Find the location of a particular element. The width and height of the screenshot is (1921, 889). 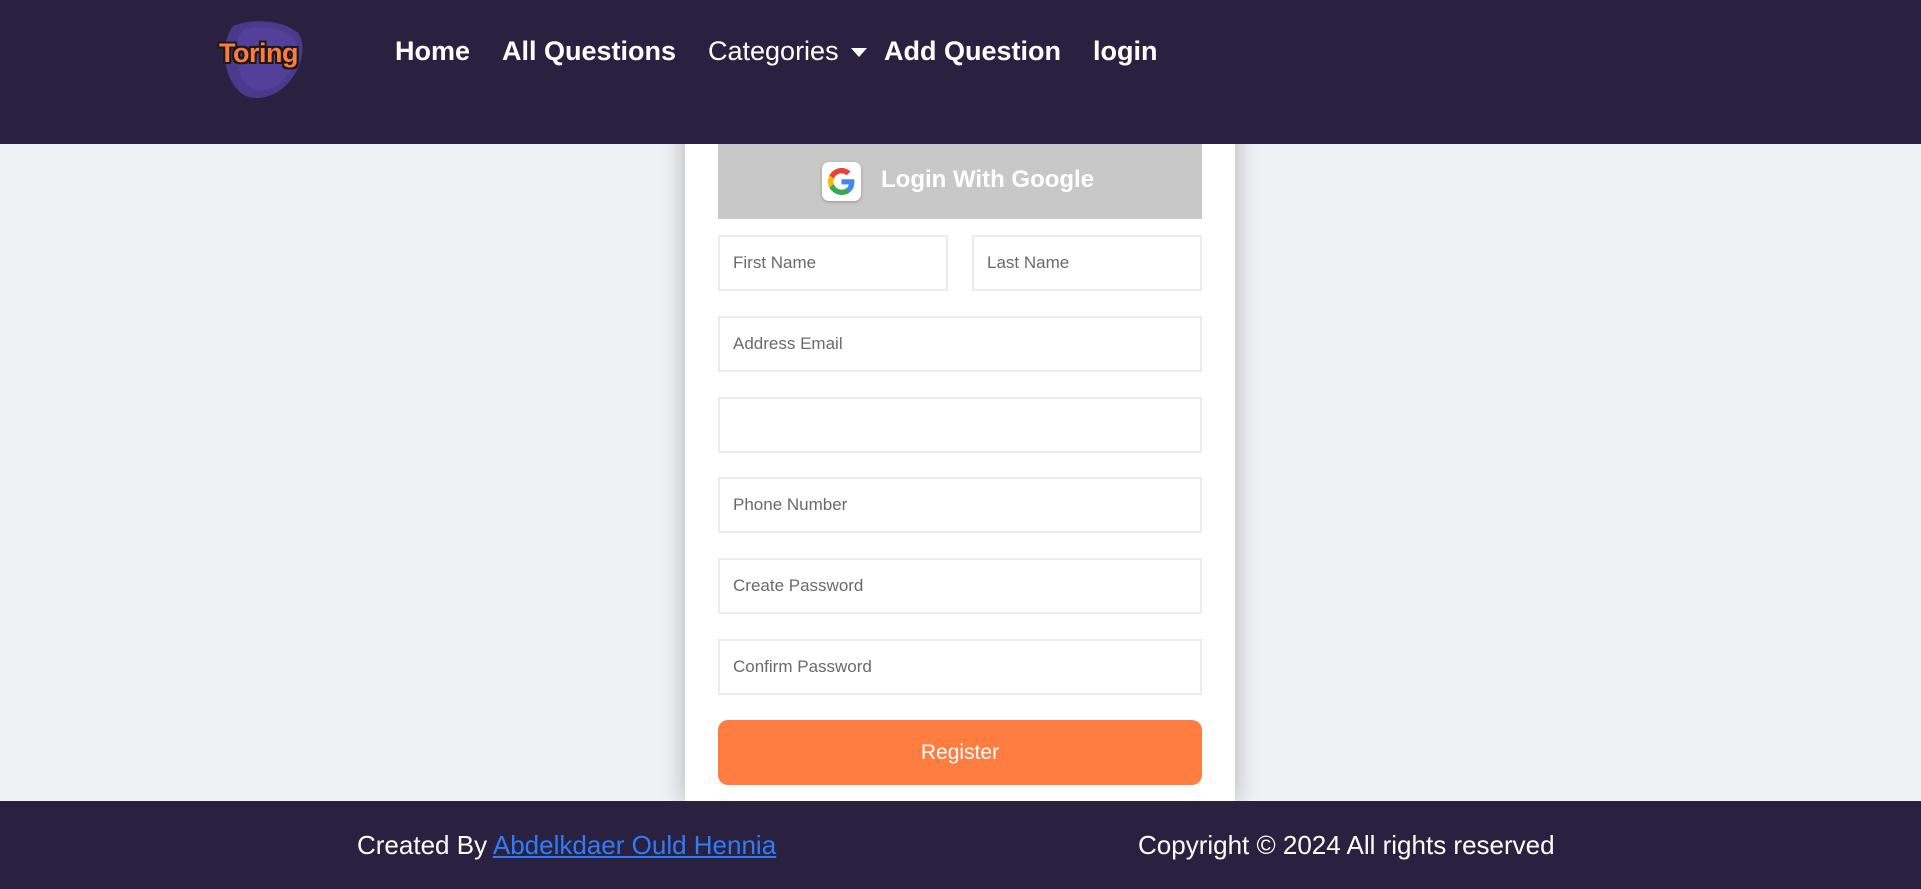

footer-credit: Created By Abdelkdaer Ould Hennia is located at coordinates (566, 845).